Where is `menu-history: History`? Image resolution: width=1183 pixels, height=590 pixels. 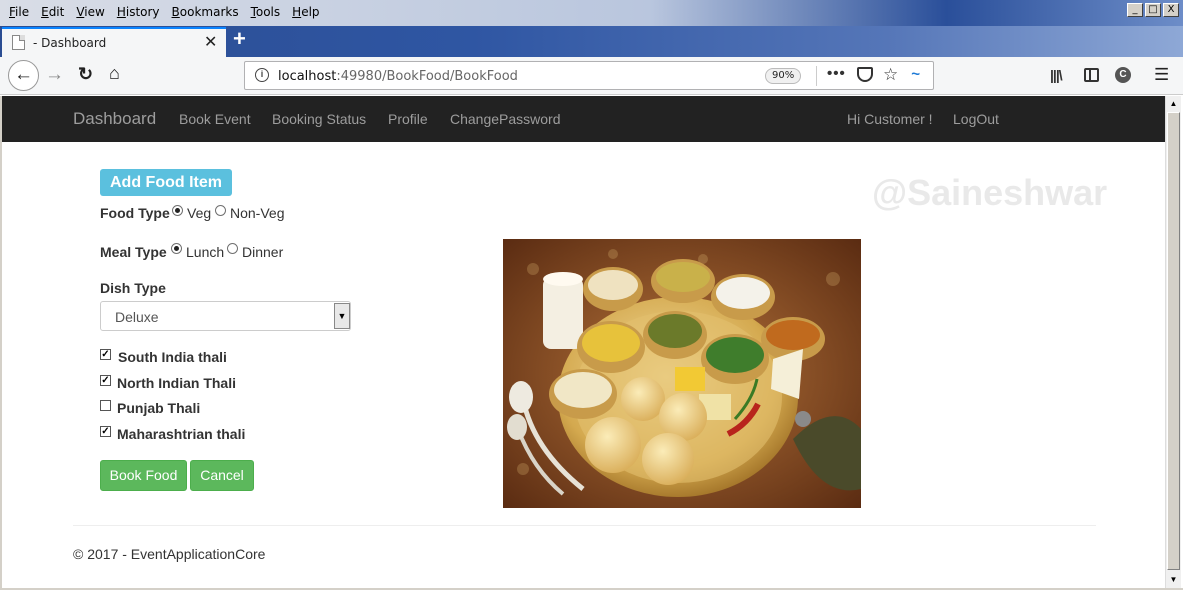
menu-history: History is located at coordinates (138, 12).